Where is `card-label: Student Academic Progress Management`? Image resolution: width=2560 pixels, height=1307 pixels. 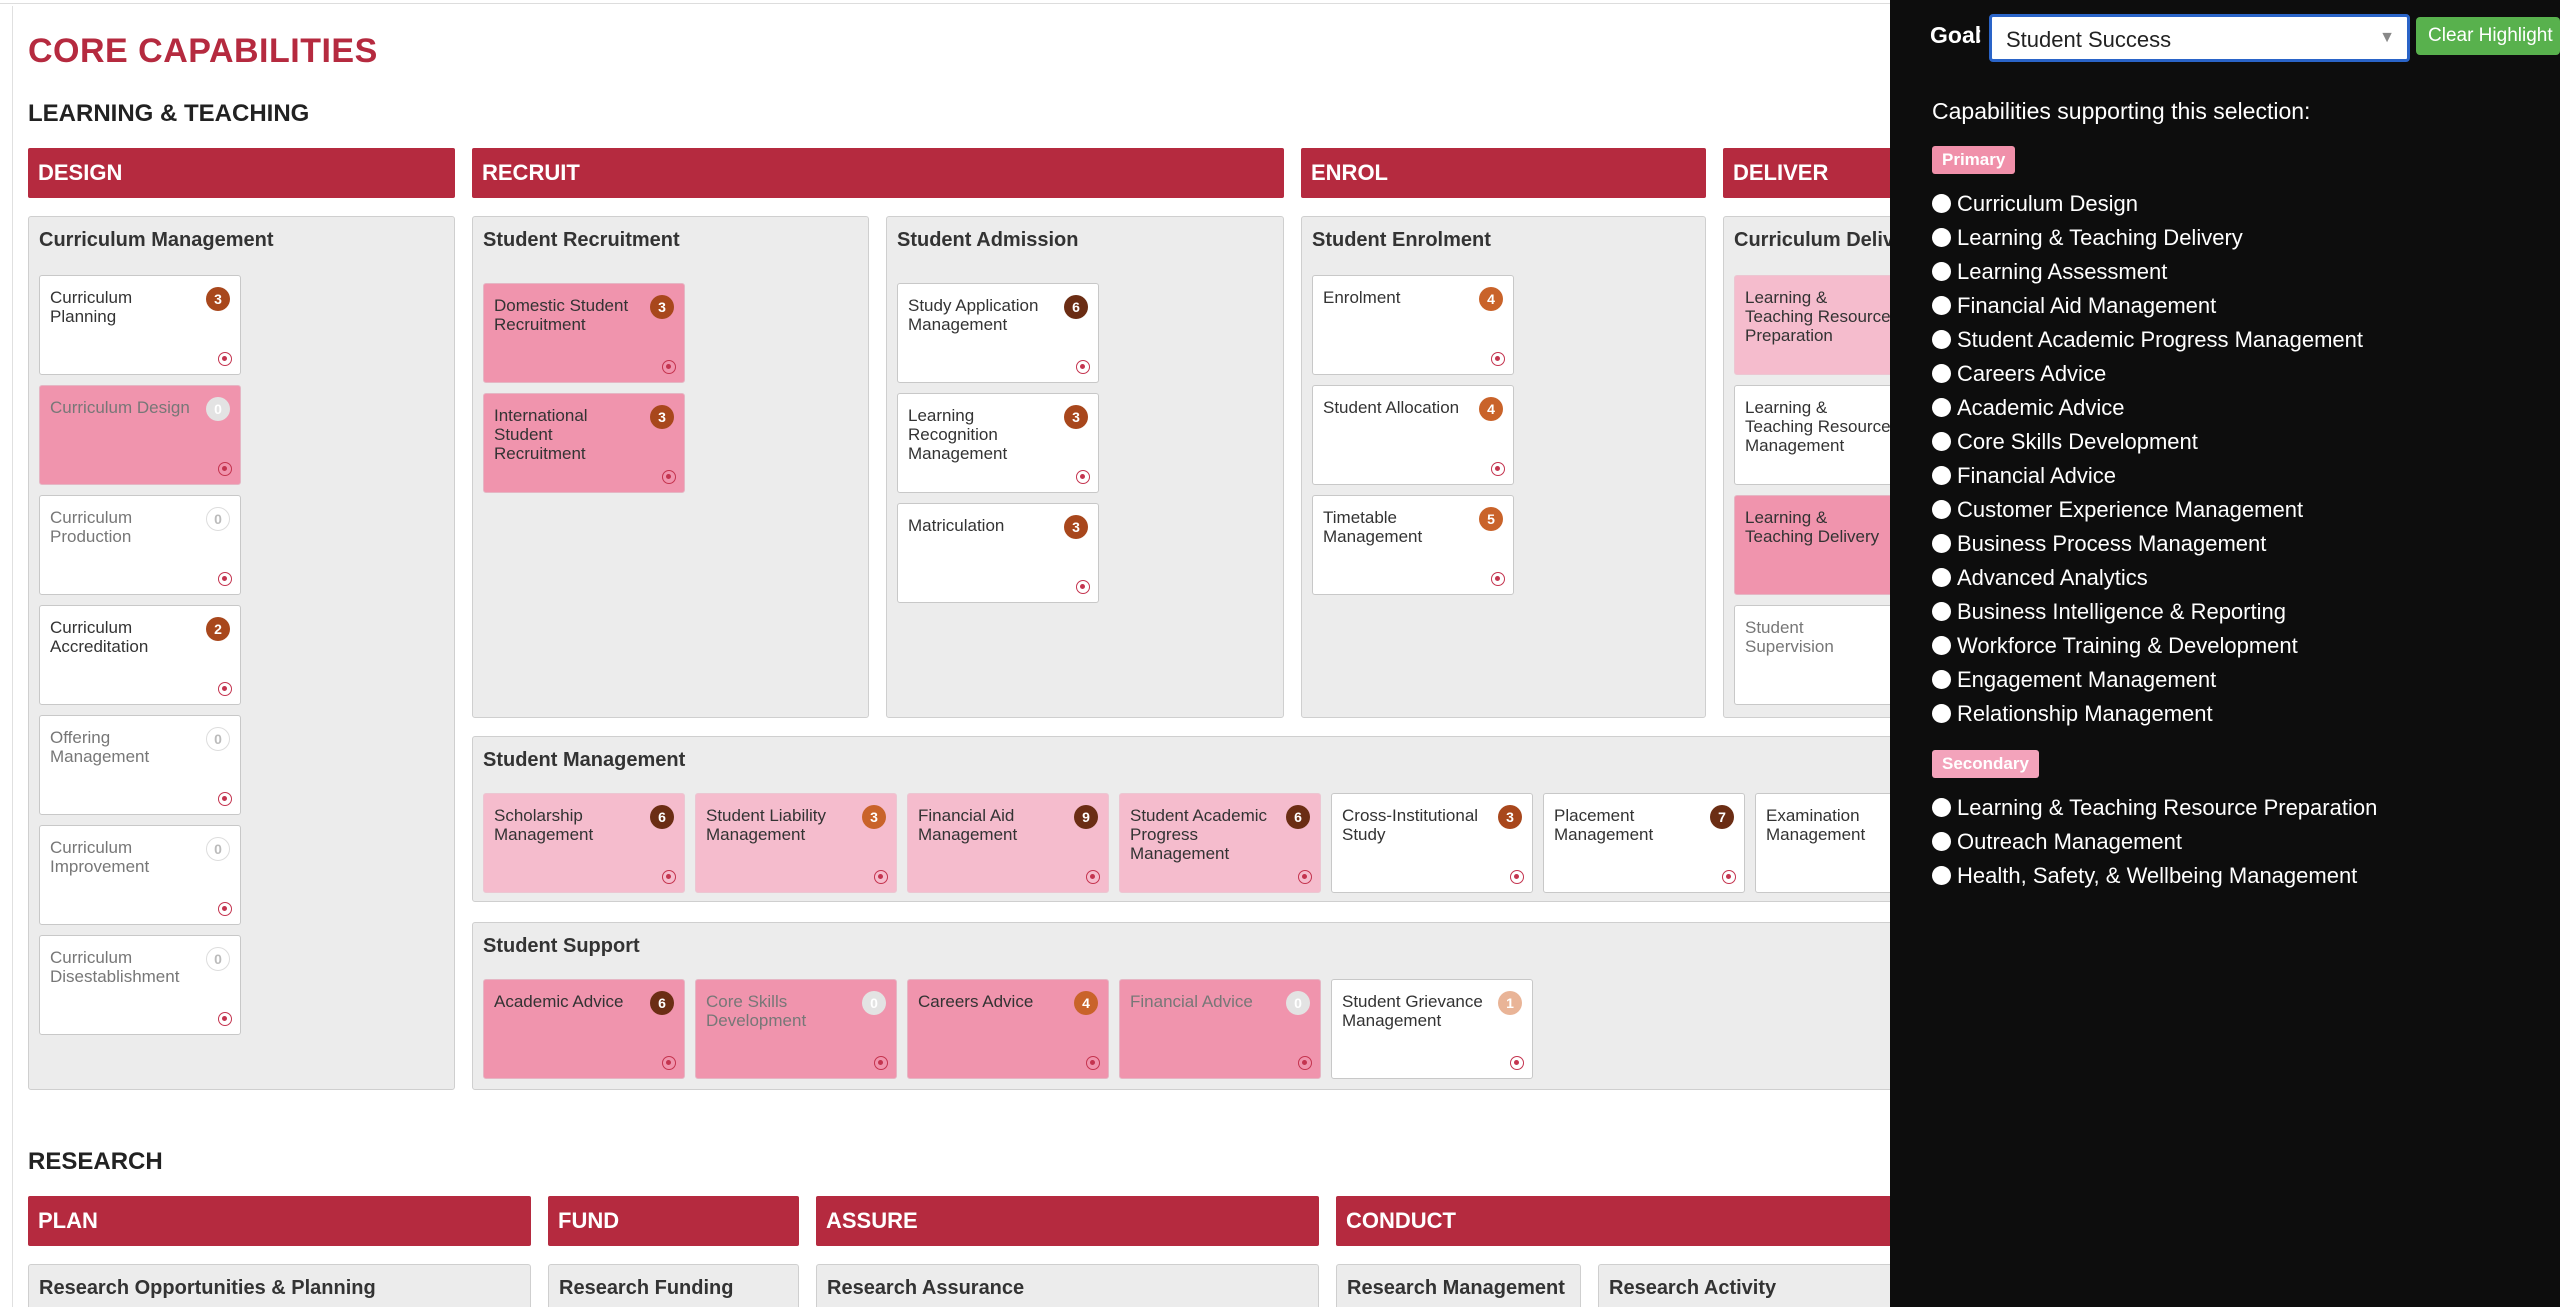
card-label: Student Academic Progress Management is located at coordinates (1199, 834).